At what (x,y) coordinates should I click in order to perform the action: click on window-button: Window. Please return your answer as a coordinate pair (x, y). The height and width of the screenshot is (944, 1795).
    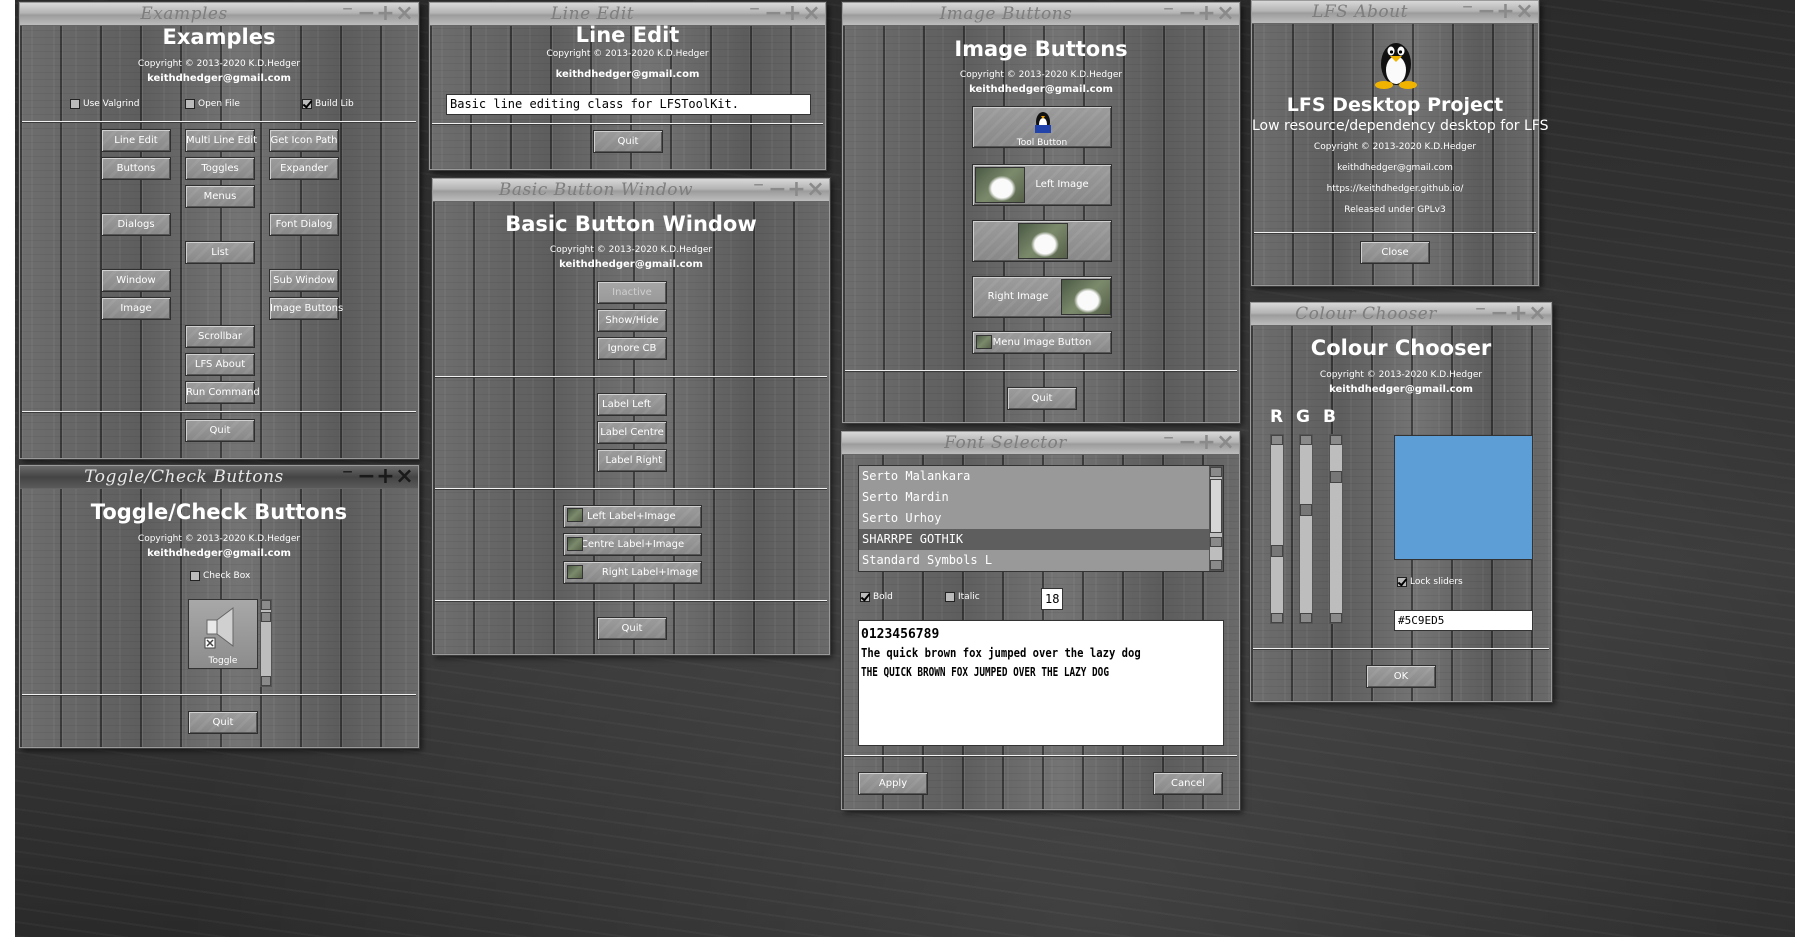
    Looking at the image, I should click on (136, 280).